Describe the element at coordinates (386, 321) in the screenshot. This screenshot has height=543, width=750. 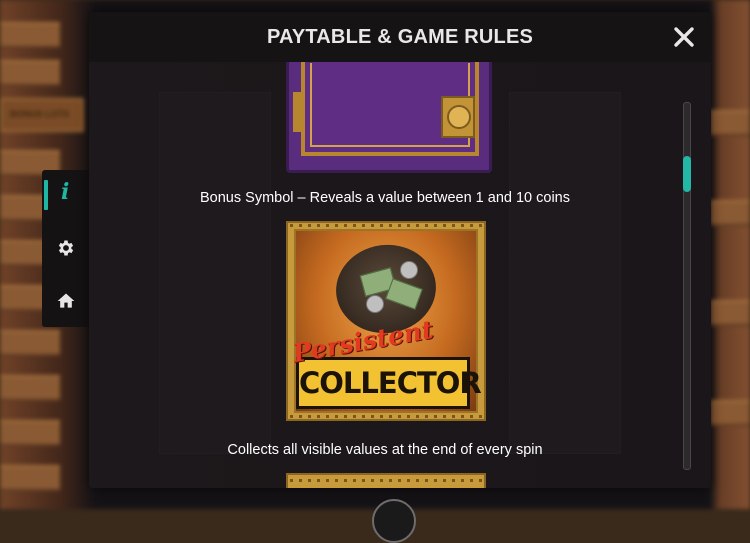
I see `persistent-collector-image: COLLECTOR Persistent` at that location.